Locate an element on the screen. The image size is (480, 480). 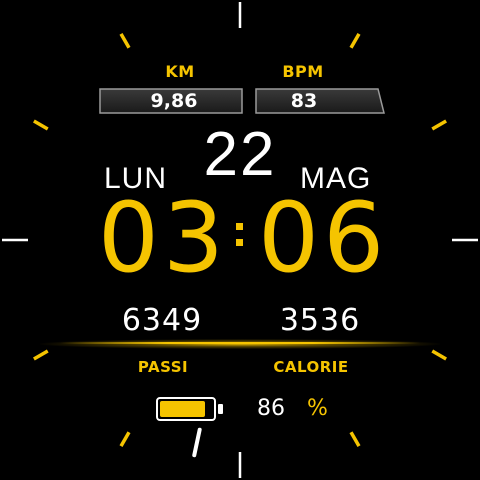
seconds-hand-tip is located at coordinates (197, 442).